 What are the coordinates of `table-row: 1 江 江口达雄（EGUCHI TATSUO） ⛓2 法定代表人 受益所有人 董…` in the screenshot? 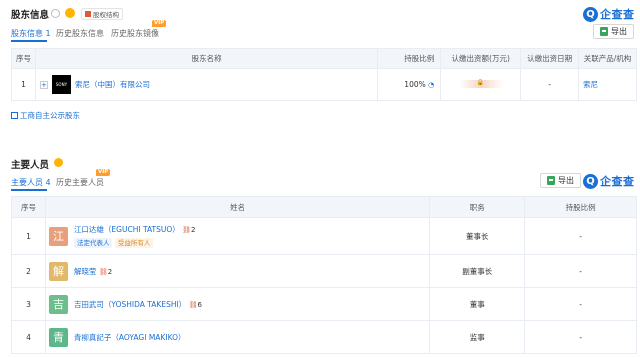 It's located at (324, 236).